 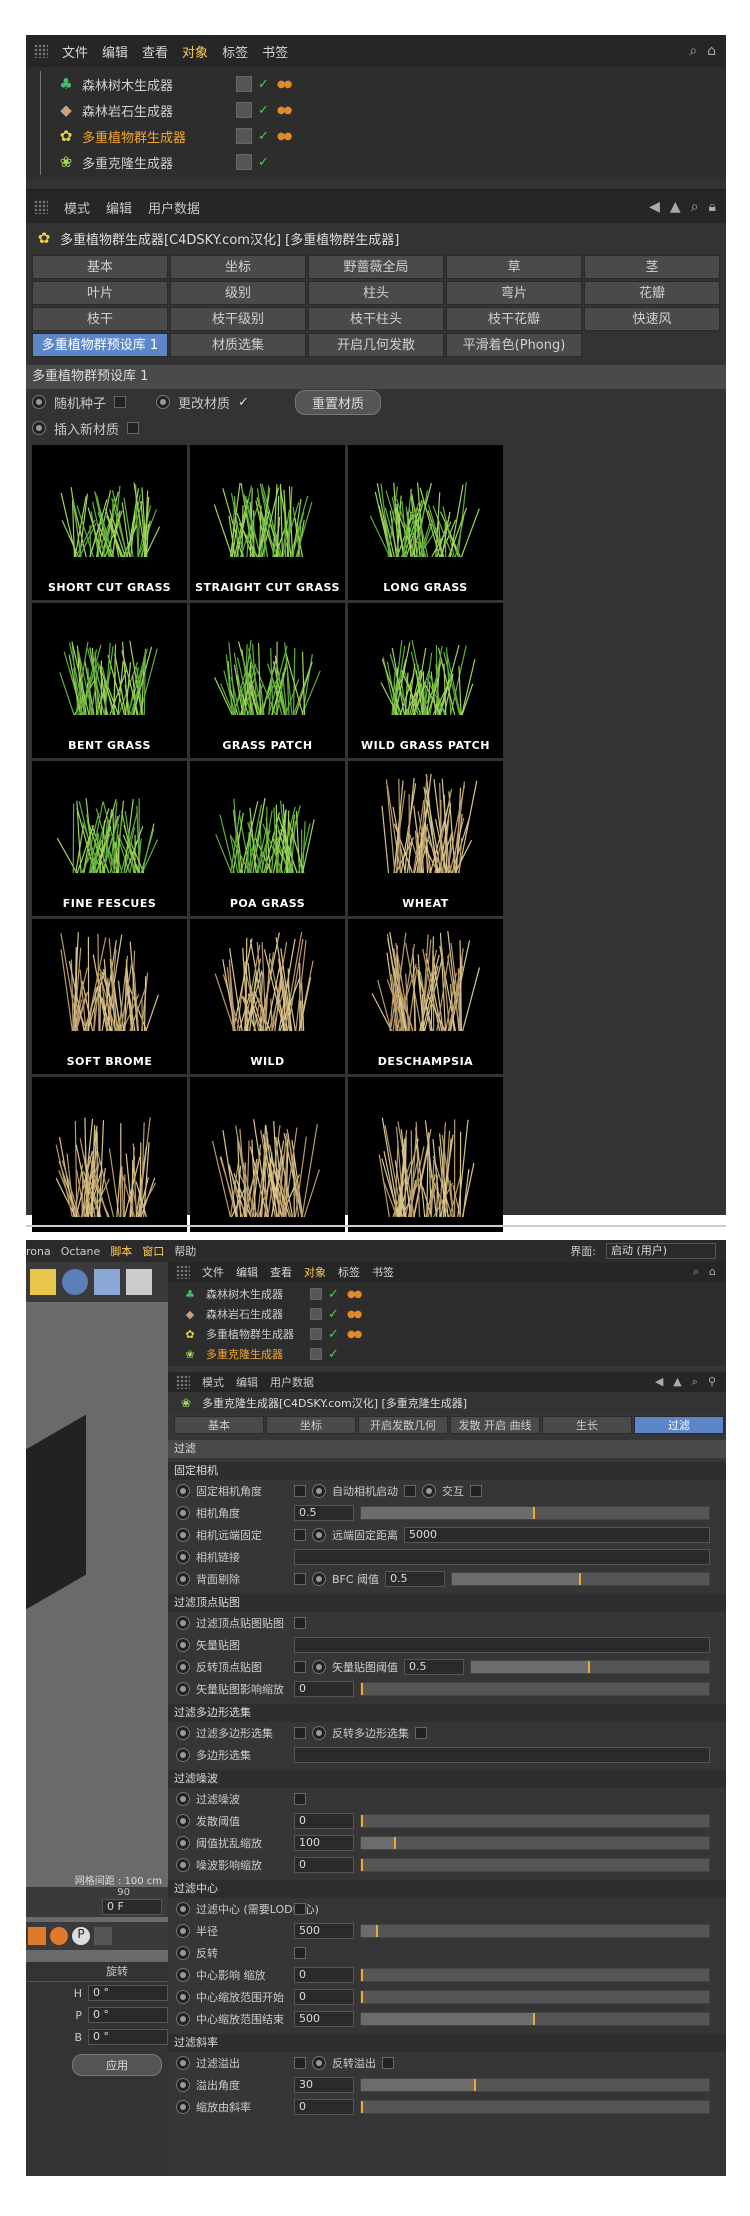 I want to click on preset-thumb: FINE FESCUES, so click(x=109, y=838).